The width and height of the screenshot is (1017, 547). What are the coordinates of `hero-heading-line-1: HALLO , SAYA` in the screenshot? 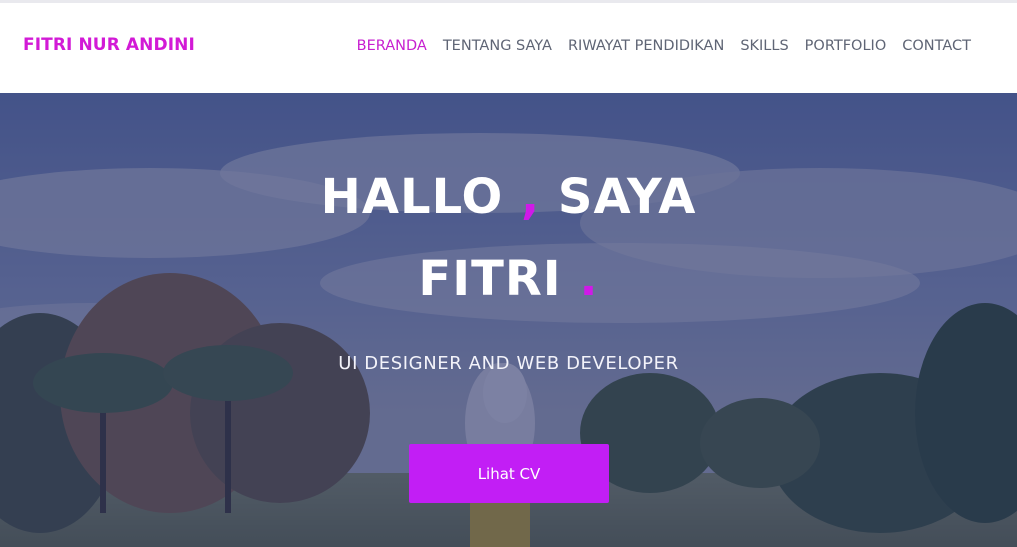 It's located at (508, 197).